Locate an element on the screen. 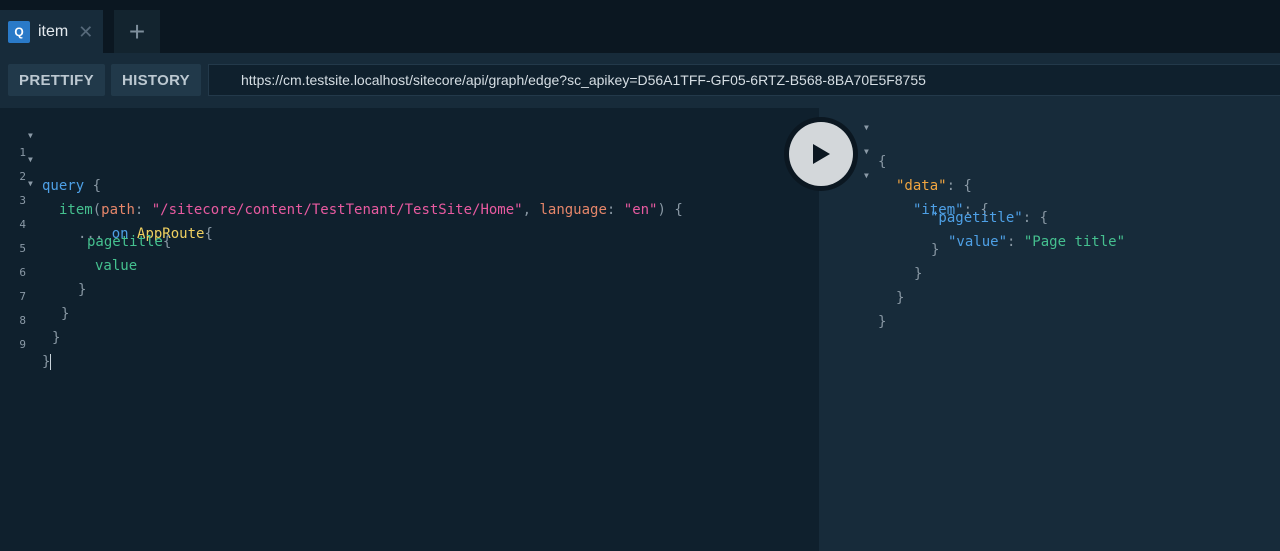 This screenshot has width=1280, height=551. tab-label: item is located at coordinates (53, 31).